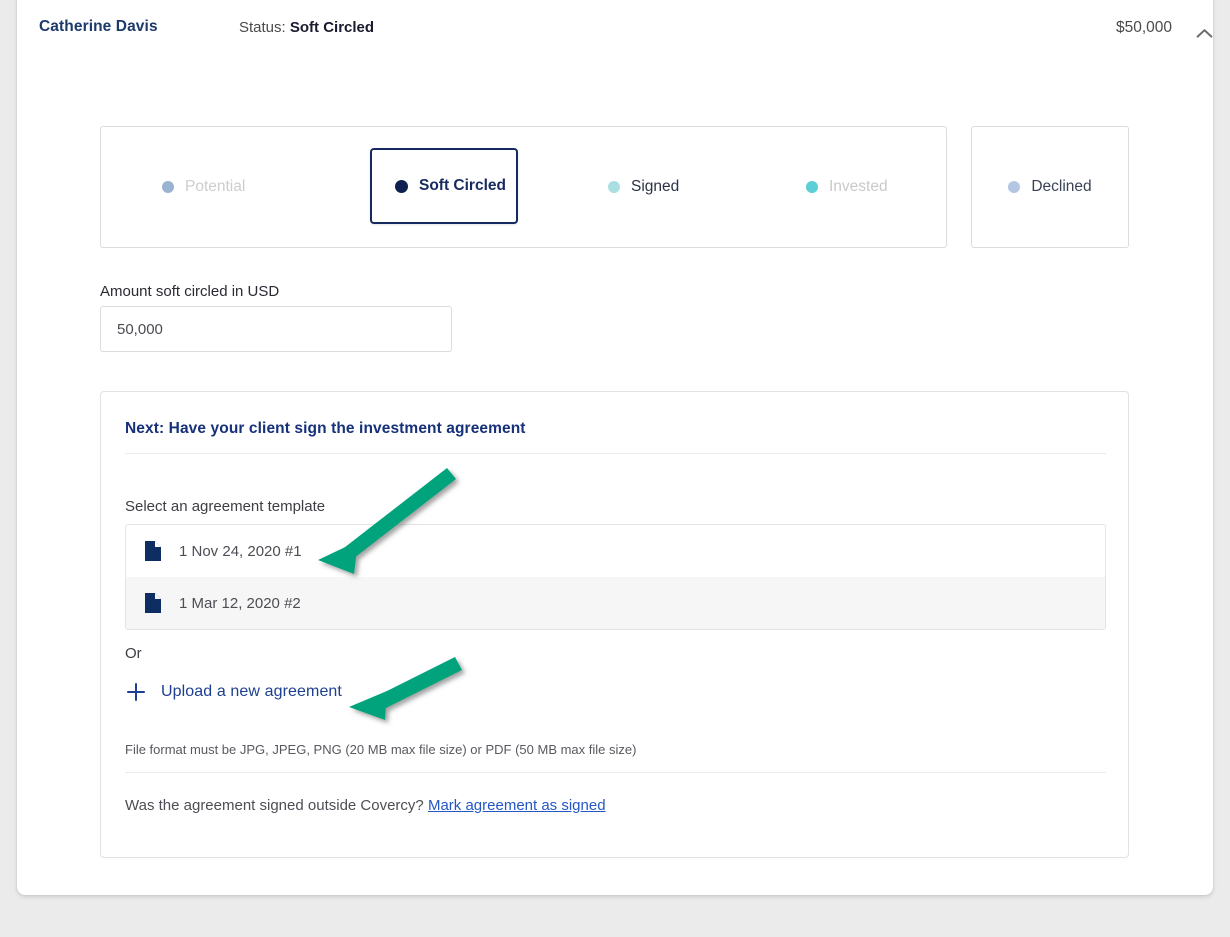  What do you see at coordinates (401, 186) in the screenshot?
I see `step-dot-soft-circled` at bounding box center [401, 186].